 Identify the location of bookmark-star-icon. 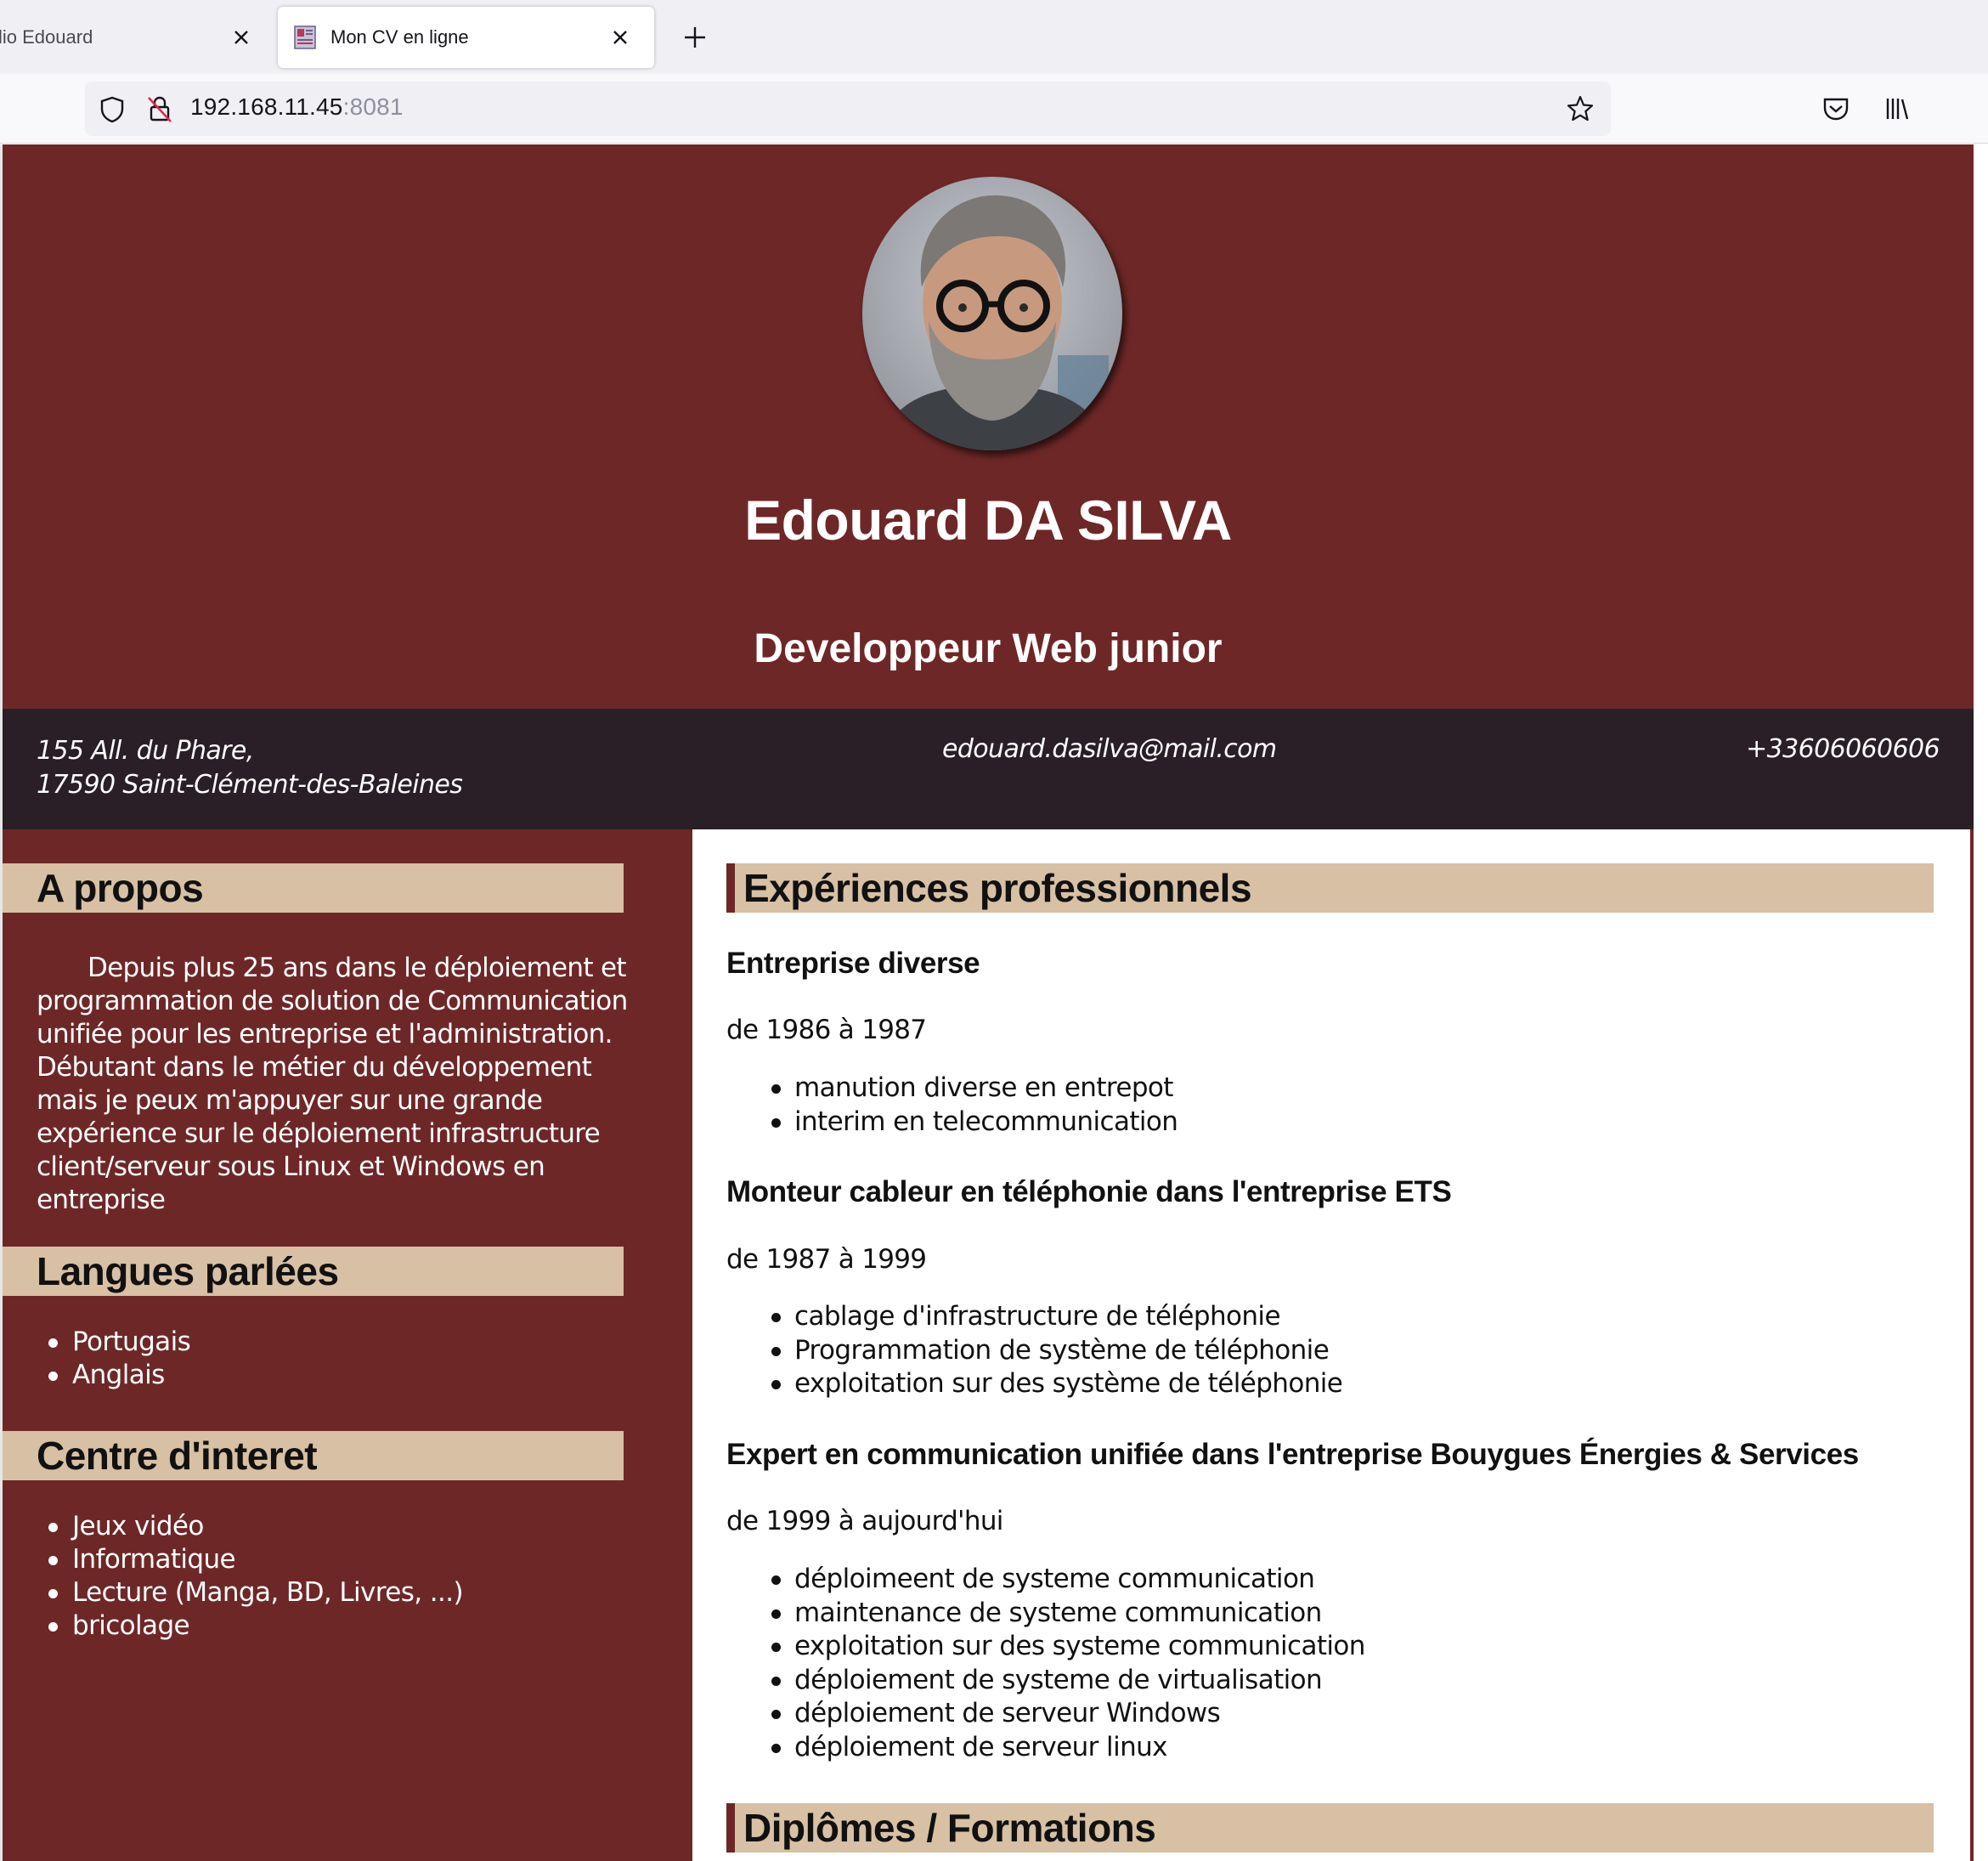
(1580, 108).